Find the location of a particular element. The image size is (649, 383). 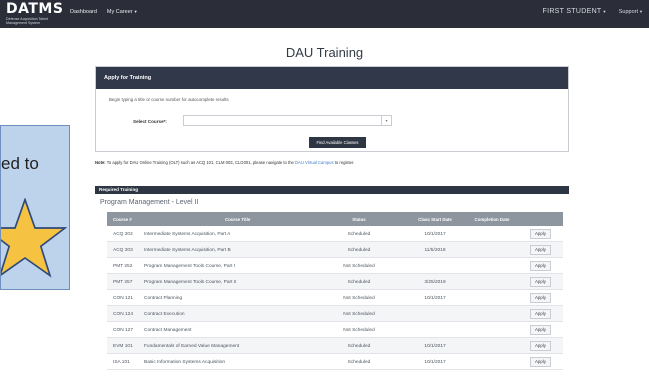

course-number: CON 121 is located at coordinates (123, 298).